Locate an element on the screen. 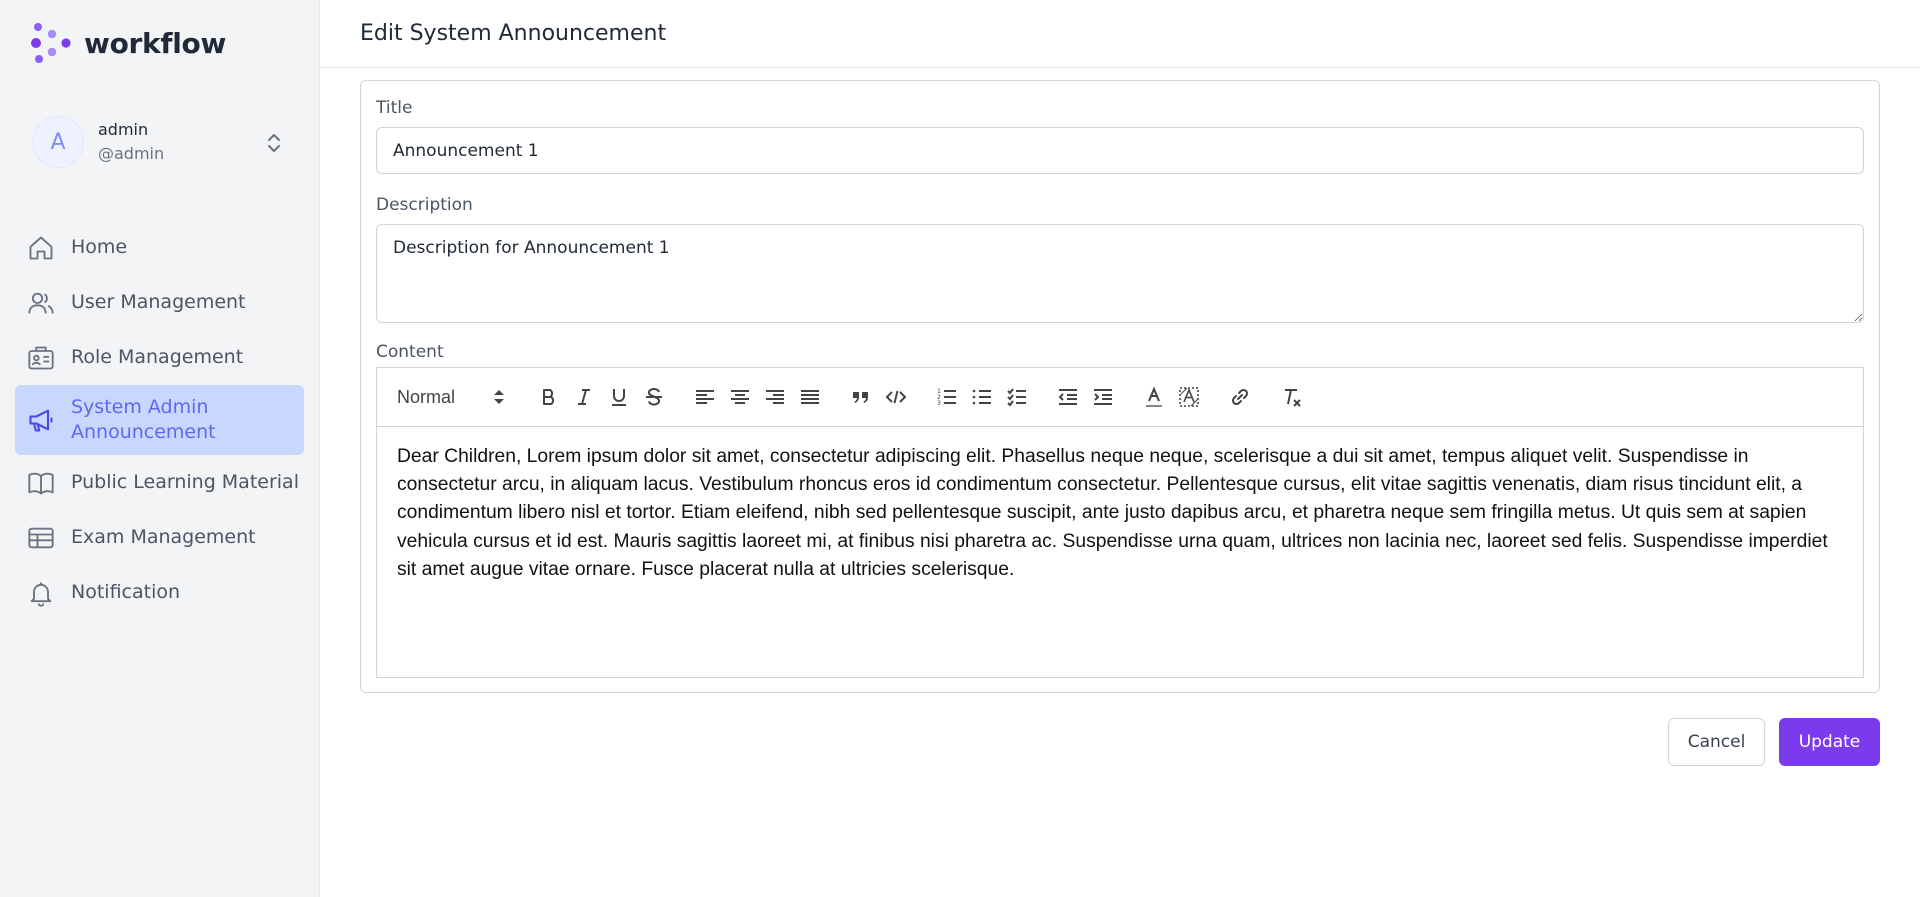  chevron-up-down-icon is located at coordinates (274, 143).